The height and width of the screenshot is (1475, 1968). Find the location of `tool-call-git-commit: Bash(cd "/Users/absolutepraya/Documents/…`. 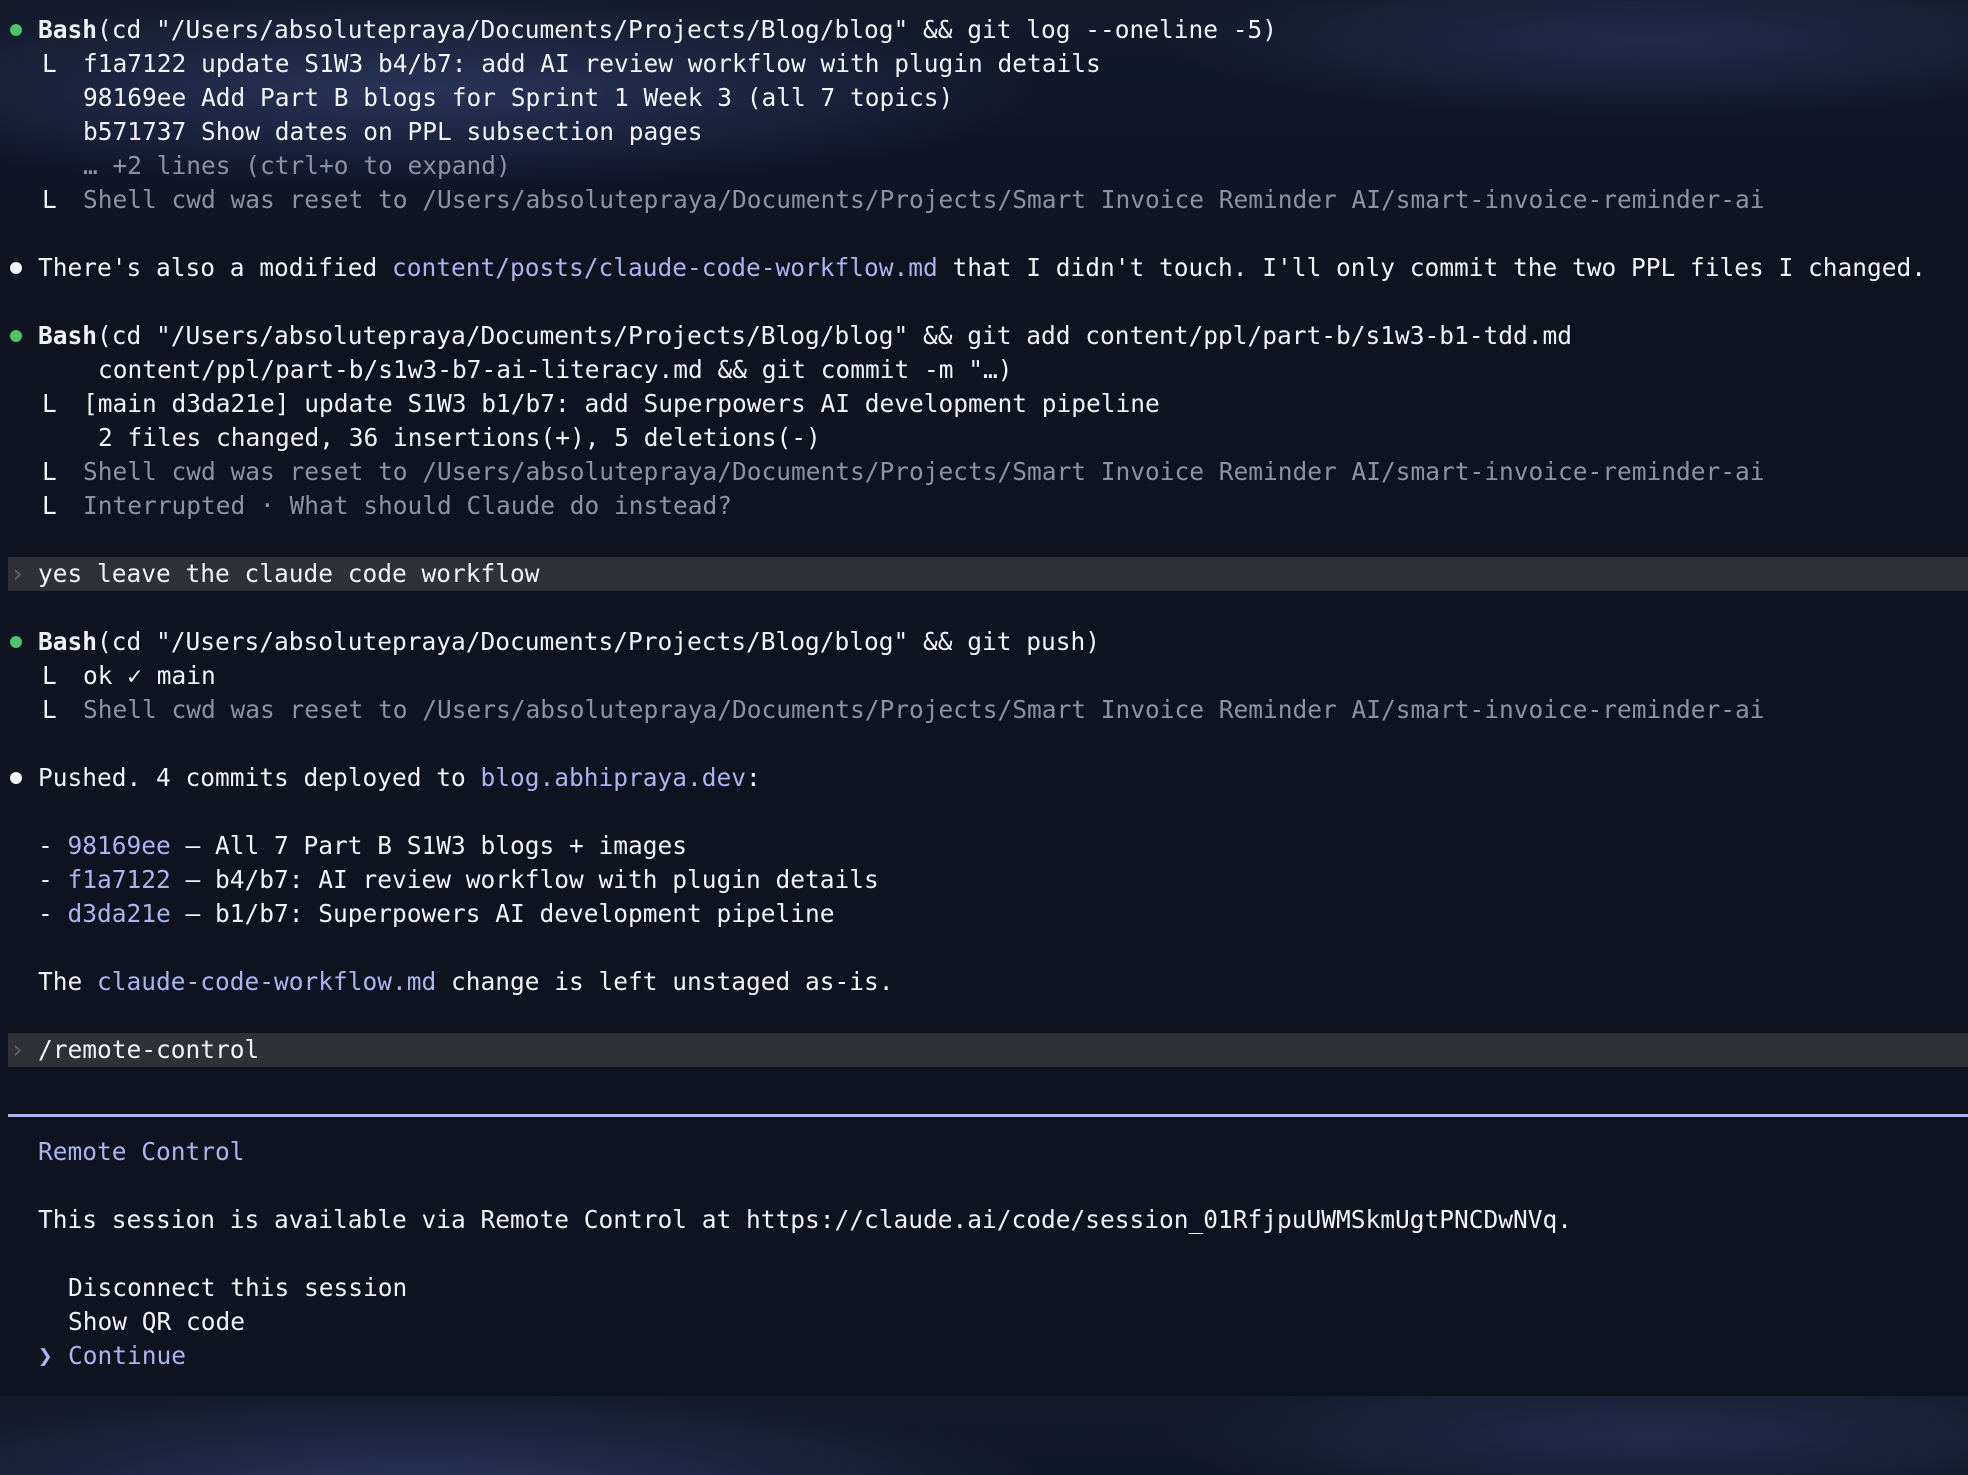

tool-call-git-commit: Bash(cd "/Users/absolutepraya/Documents/… is located at coordinates (984, 336).